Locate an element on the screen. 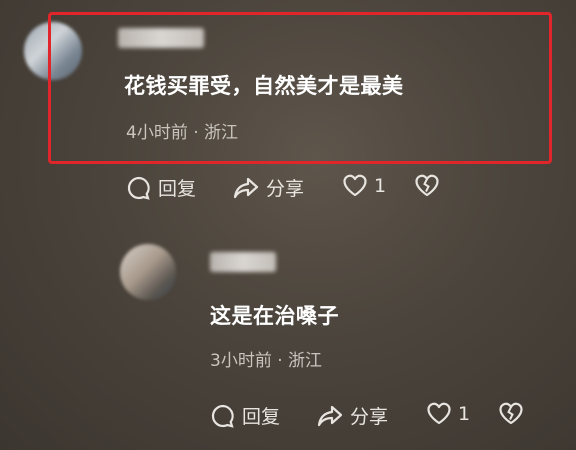  username-blurred is located at coordinates (243, 262).